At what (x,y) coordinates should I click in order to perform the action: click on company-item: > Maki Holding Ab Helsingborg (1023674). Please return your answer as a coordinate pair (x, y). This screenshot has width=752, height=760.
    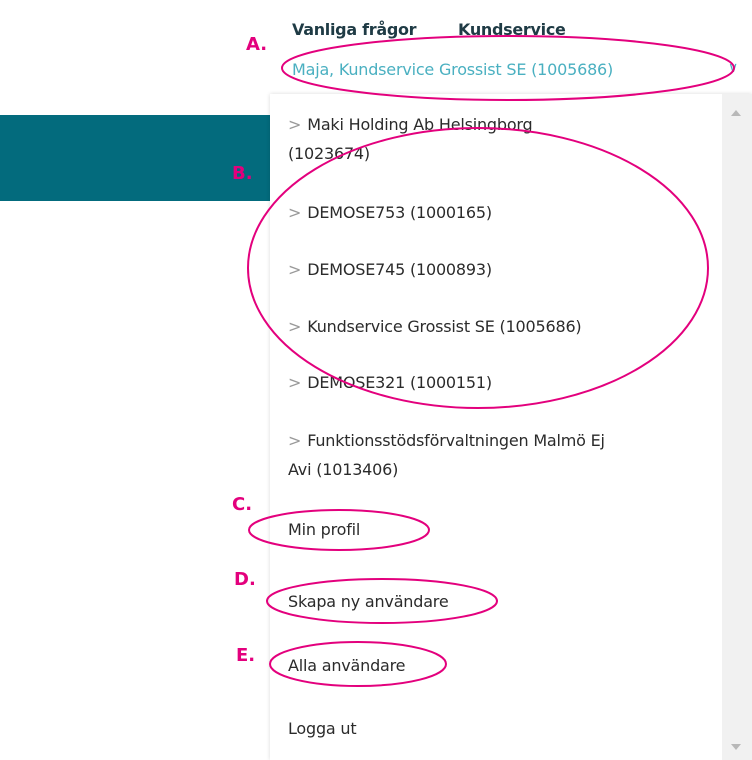
    Looking at the image, I should click on (498, 139).